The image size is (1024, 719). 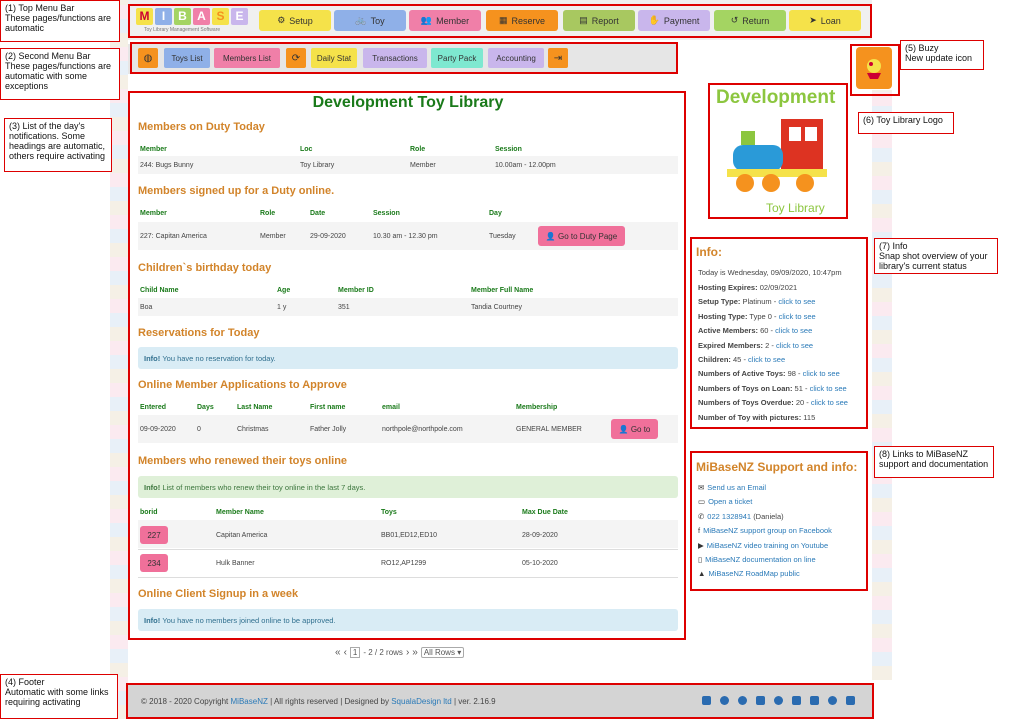 What do you see at coordinates (756, 345) in the screenshot?
I see `info-item: Expired Members: 2 - click to see` at bounding box center [756, 345].